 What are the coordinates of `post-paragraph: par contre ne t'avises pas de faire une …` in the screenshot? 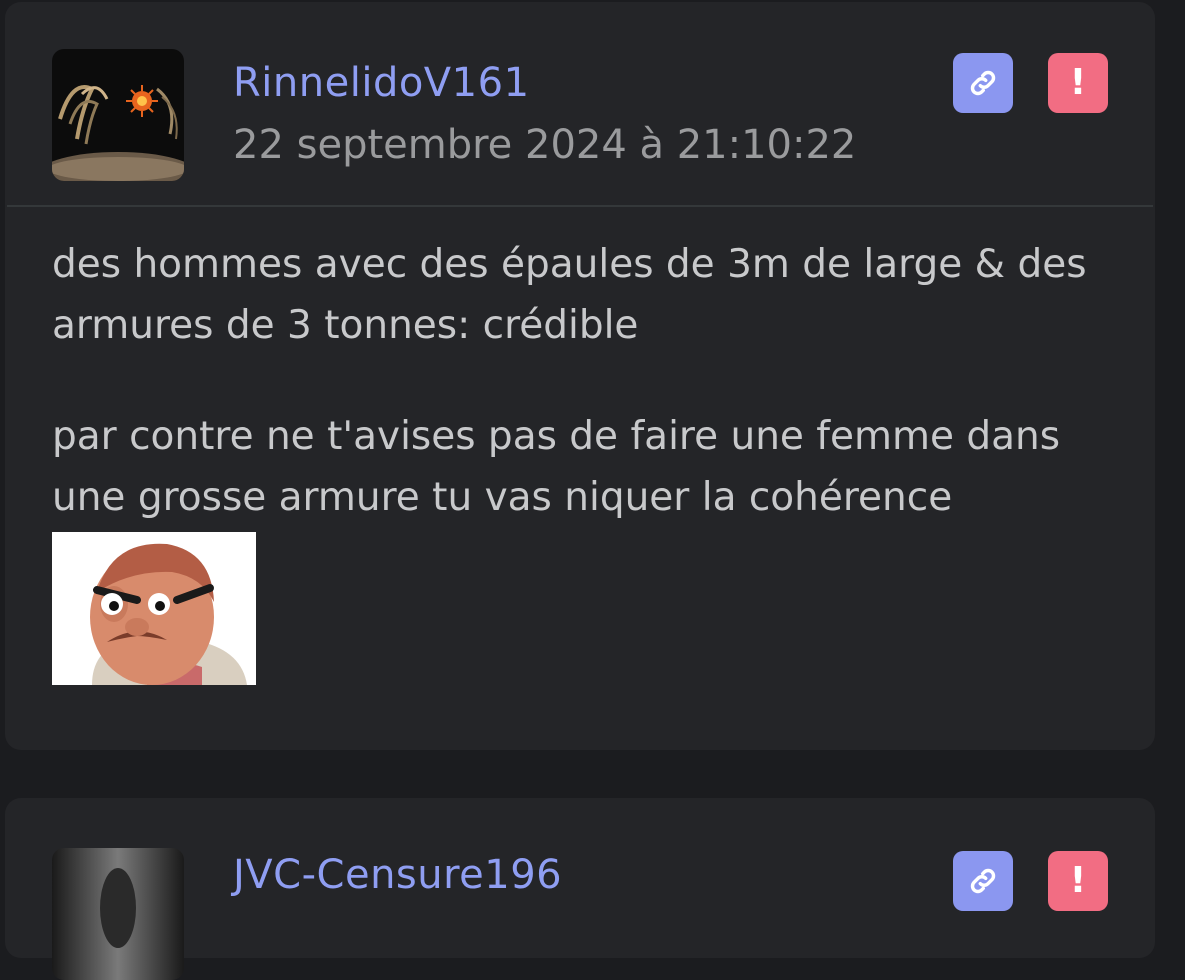 It's located at (556, 467).